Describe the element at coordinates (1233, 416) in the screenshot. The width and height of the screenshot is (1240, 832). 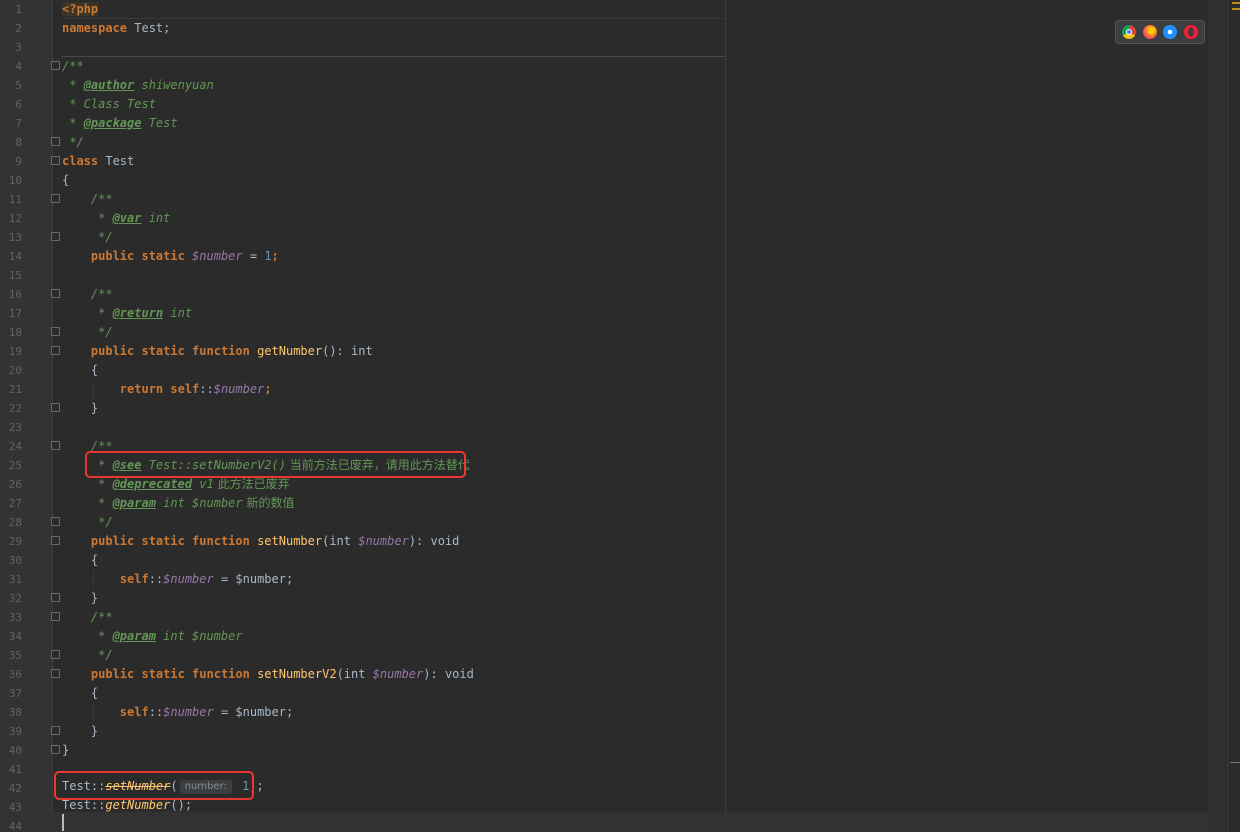
I see `vertical-scrollbar` at that location.